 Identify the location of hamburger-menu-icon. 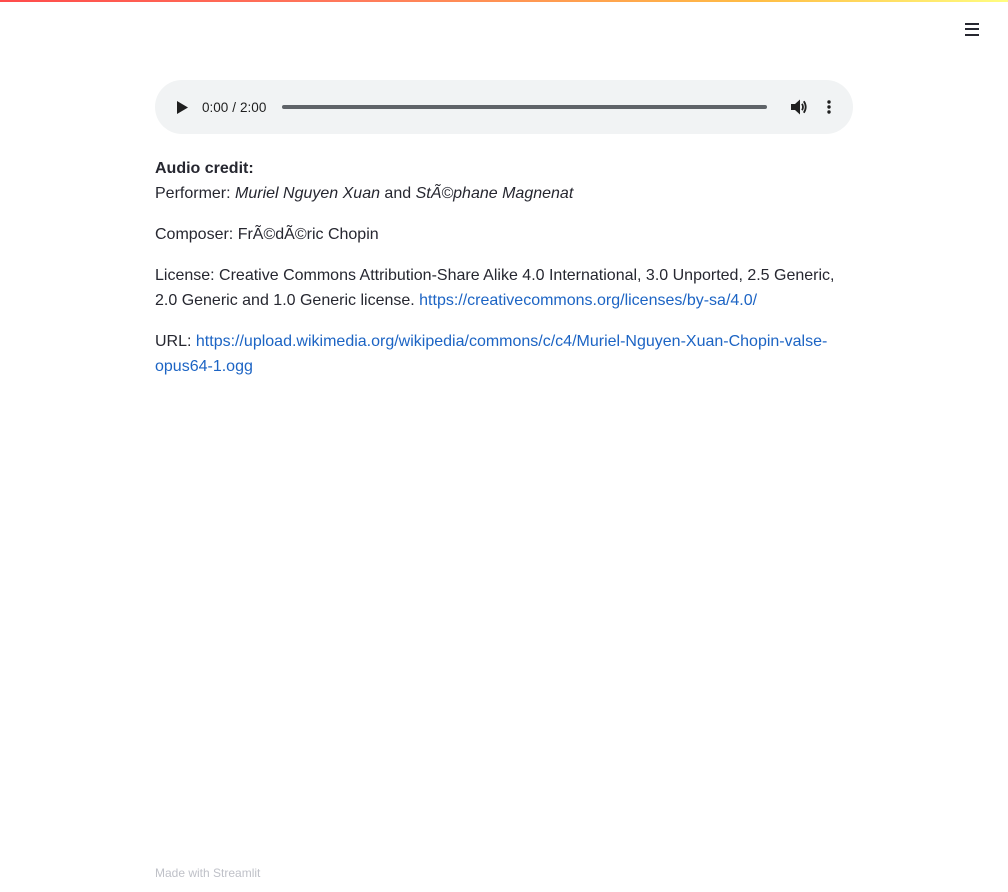
(972, 29).